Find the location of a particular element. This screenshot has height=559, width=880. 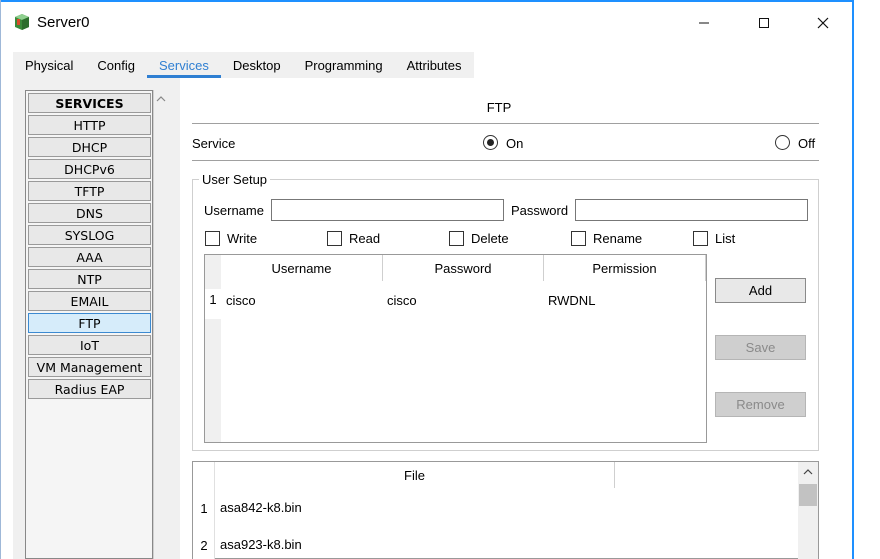

file-column-header: File is located at coordinates (415, 475).